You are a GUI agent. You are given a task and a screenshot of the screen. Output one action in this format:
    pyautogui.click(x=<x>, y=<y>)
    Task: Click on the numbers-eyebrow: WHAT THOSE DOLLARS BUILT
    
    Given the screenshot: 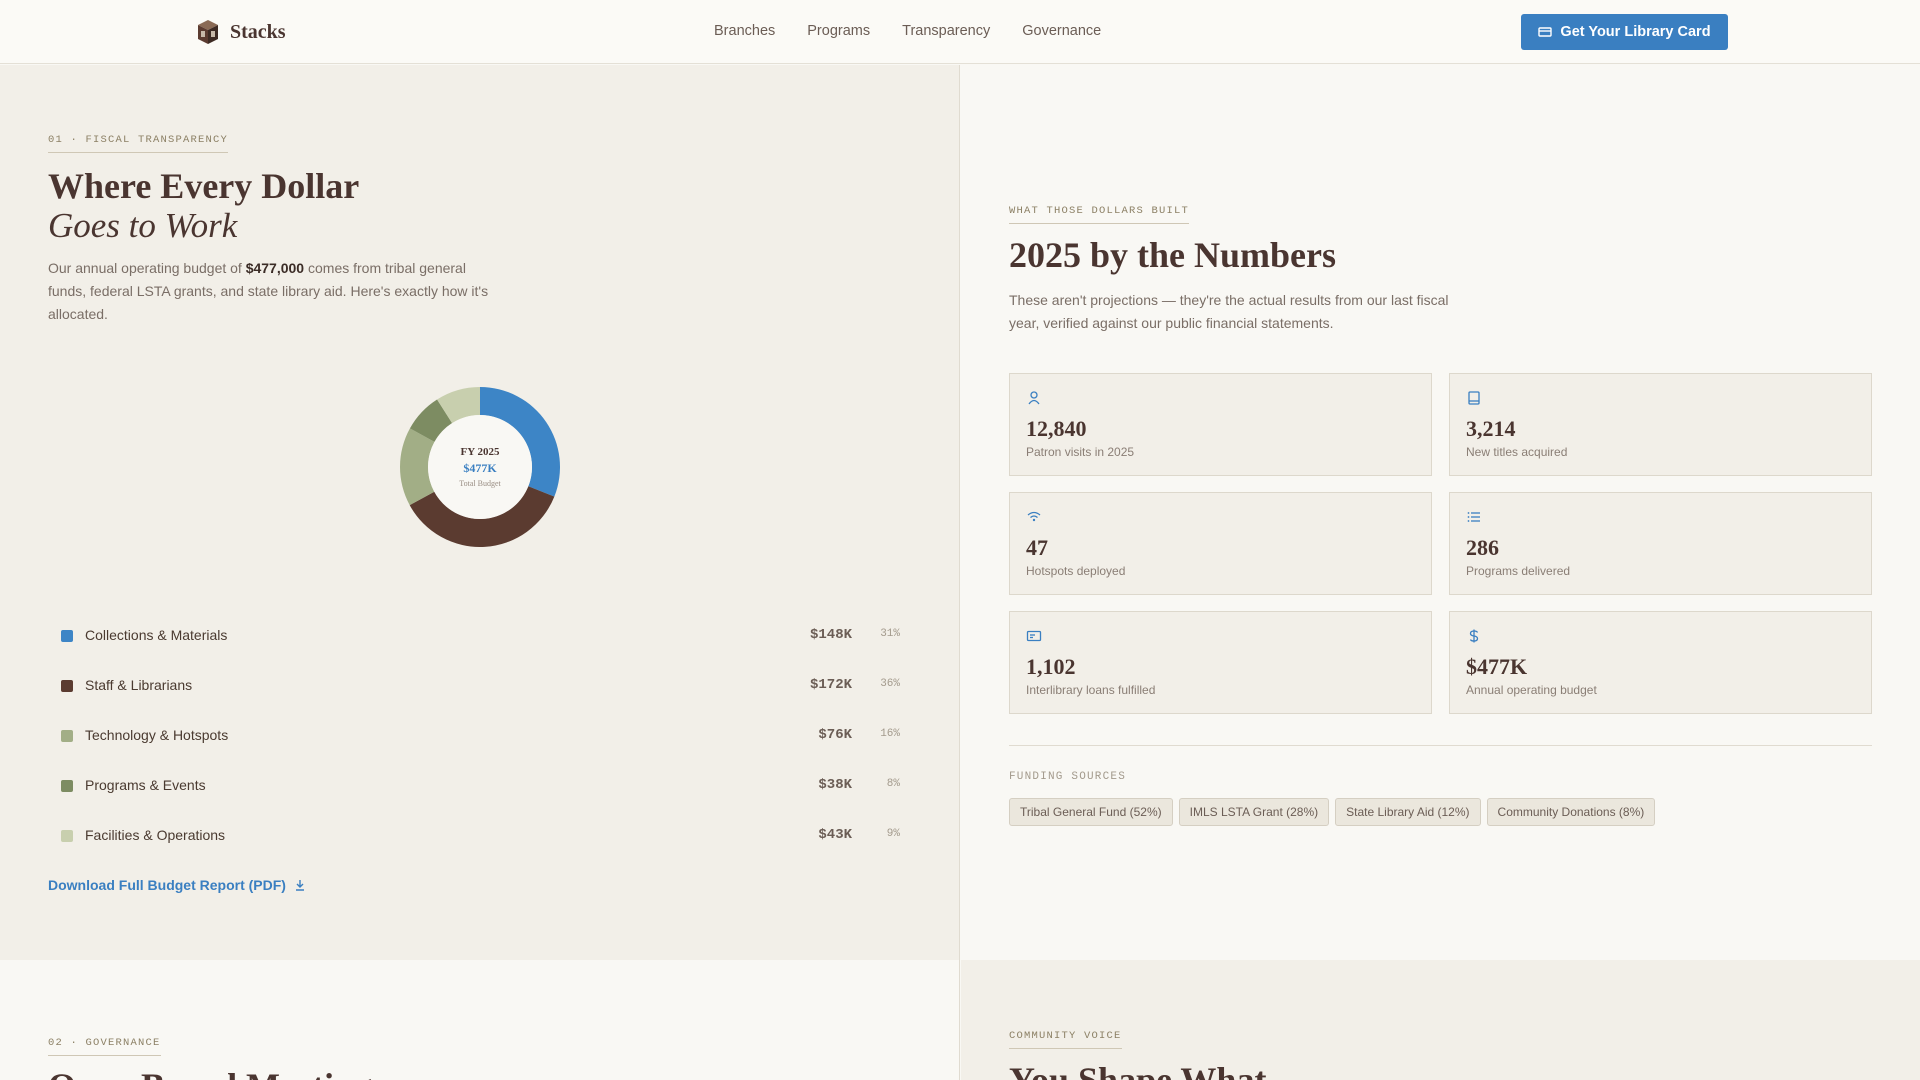 What is the action you would take?
    pyautogui.click(x=1099, y=214)
    